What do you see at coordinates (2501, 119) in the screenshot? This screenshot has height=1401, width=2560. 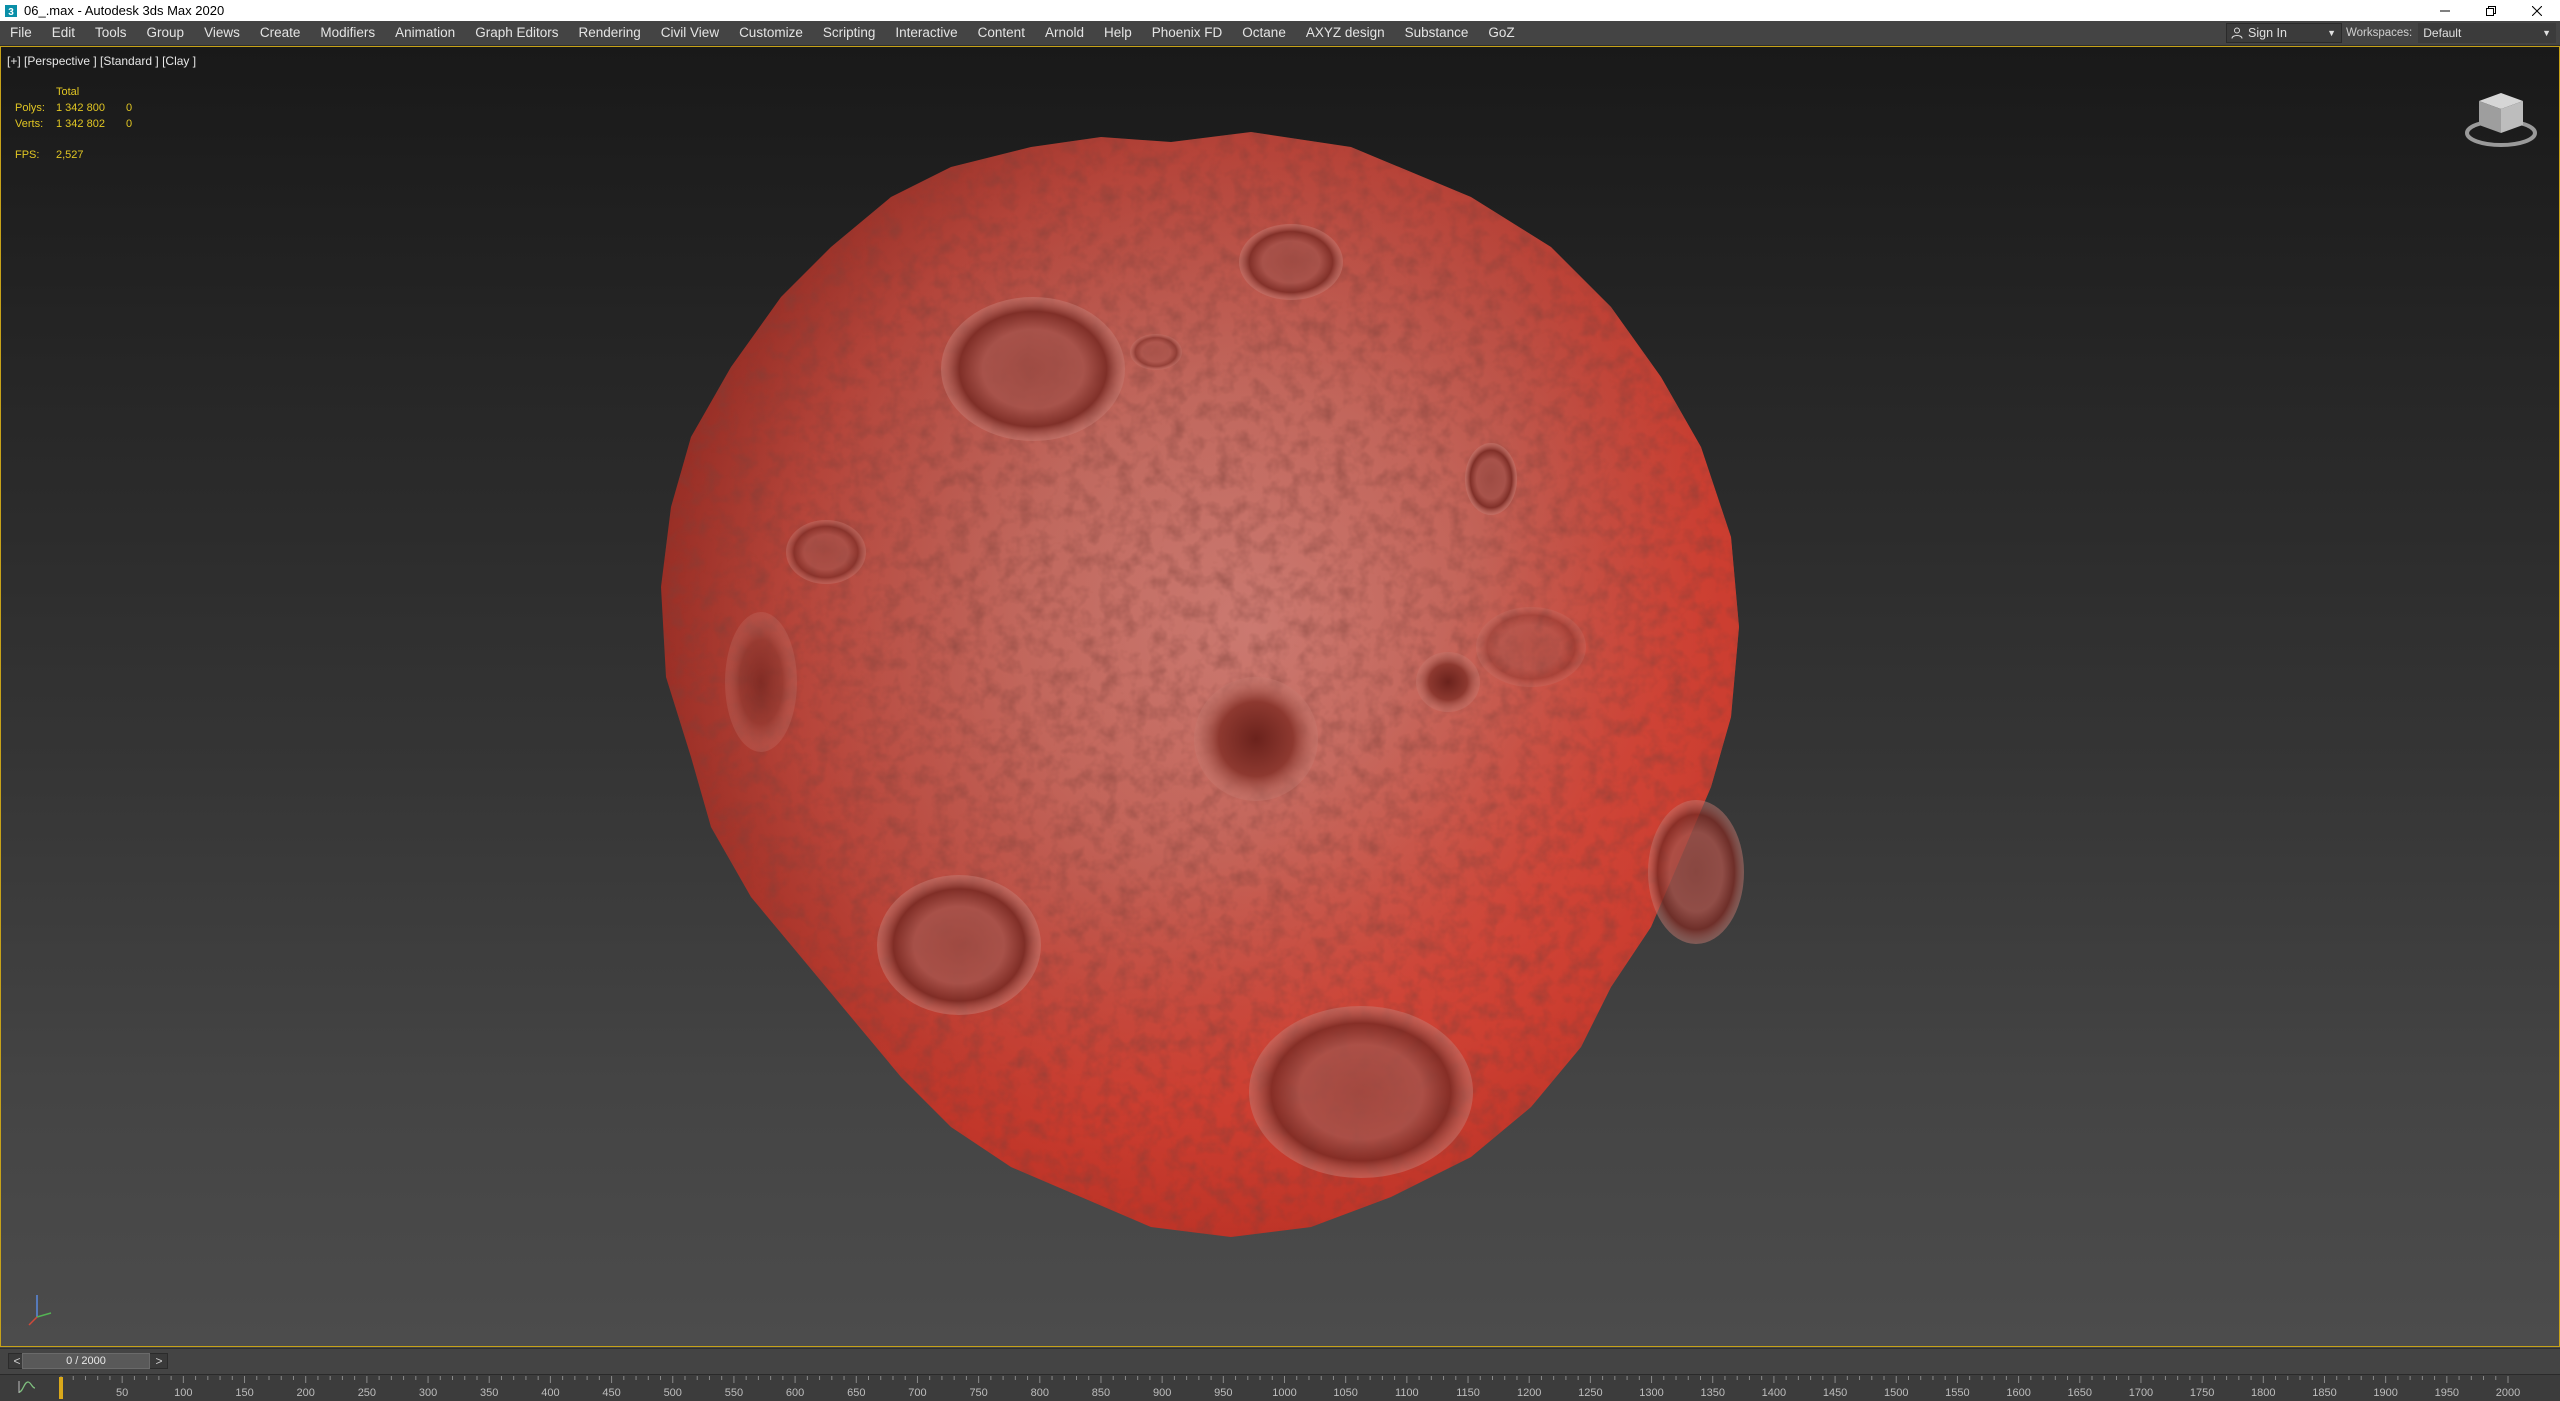 I see `viewcube-icon` at bounding box center [2501, 119].